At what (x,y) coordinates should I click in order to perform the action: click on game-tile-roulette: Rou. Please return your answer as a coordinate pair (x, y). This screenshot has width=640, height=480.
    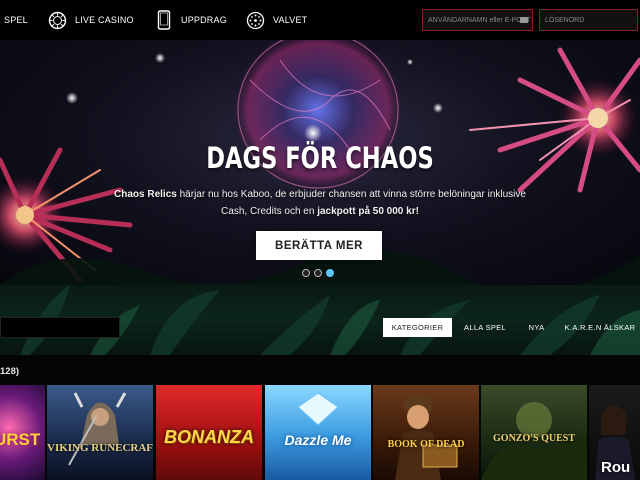
    Looking at the image, I should click on (614, 432).